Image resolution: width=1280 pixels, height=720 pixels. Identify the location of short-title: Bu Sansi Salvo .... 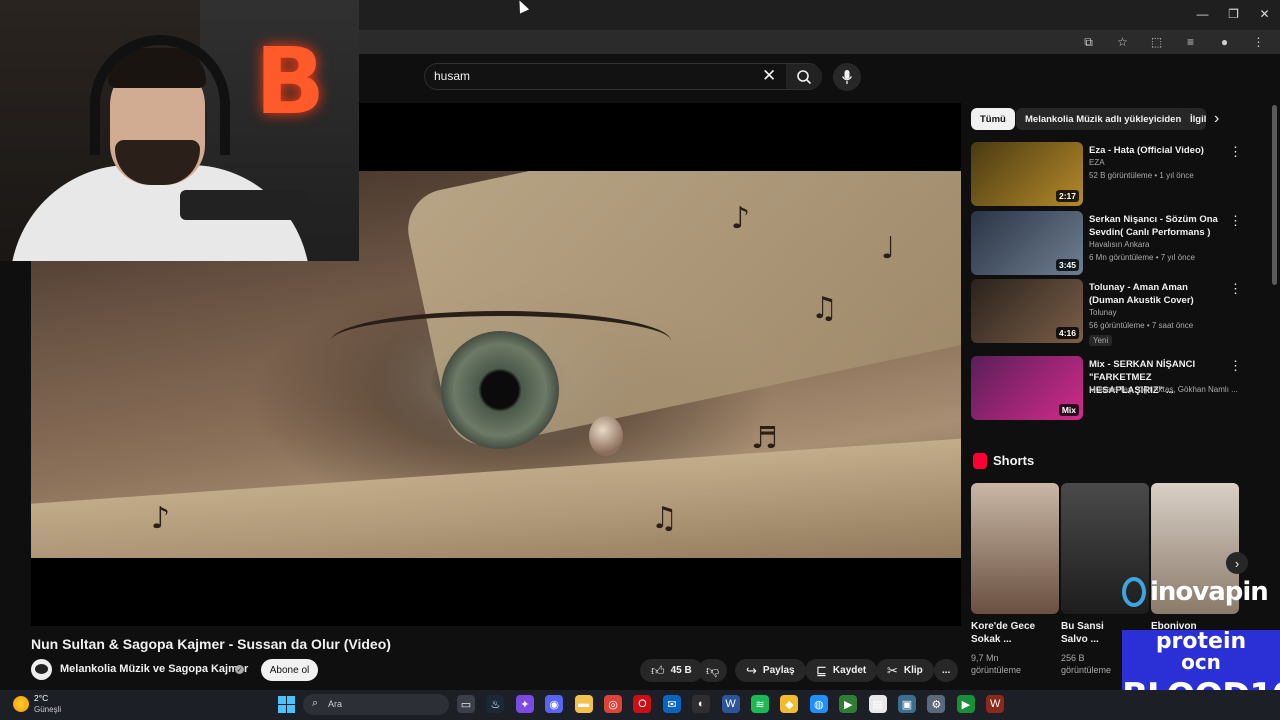
(1095, 633).